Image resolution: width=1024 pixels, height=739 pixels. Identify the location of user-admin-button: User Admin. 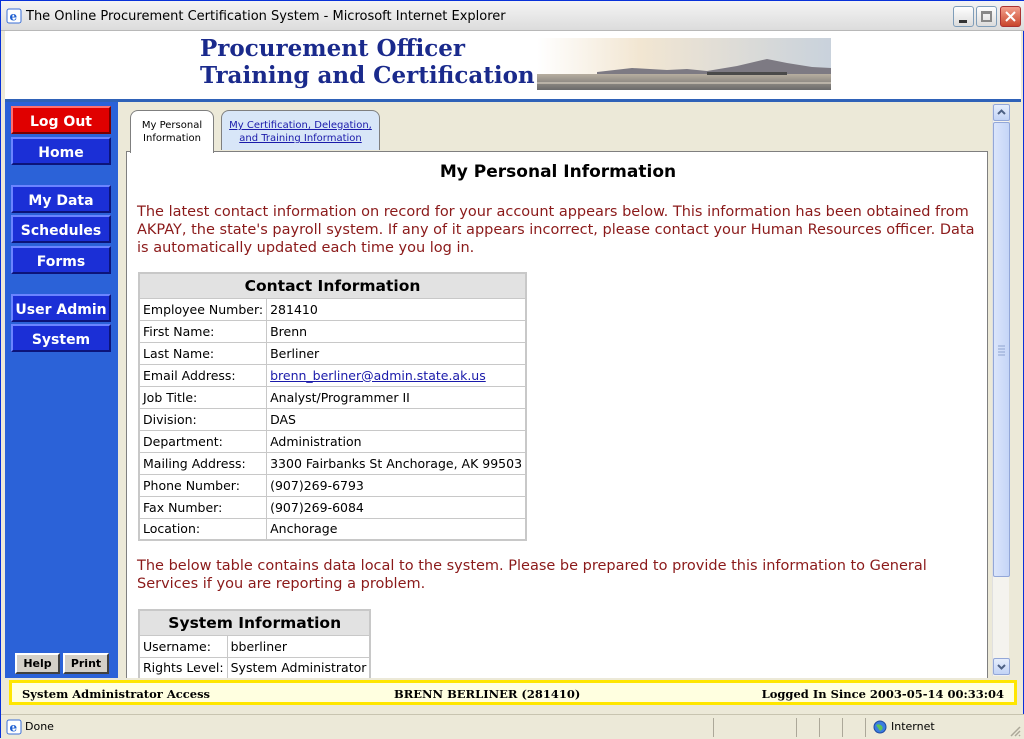
(61, 308).